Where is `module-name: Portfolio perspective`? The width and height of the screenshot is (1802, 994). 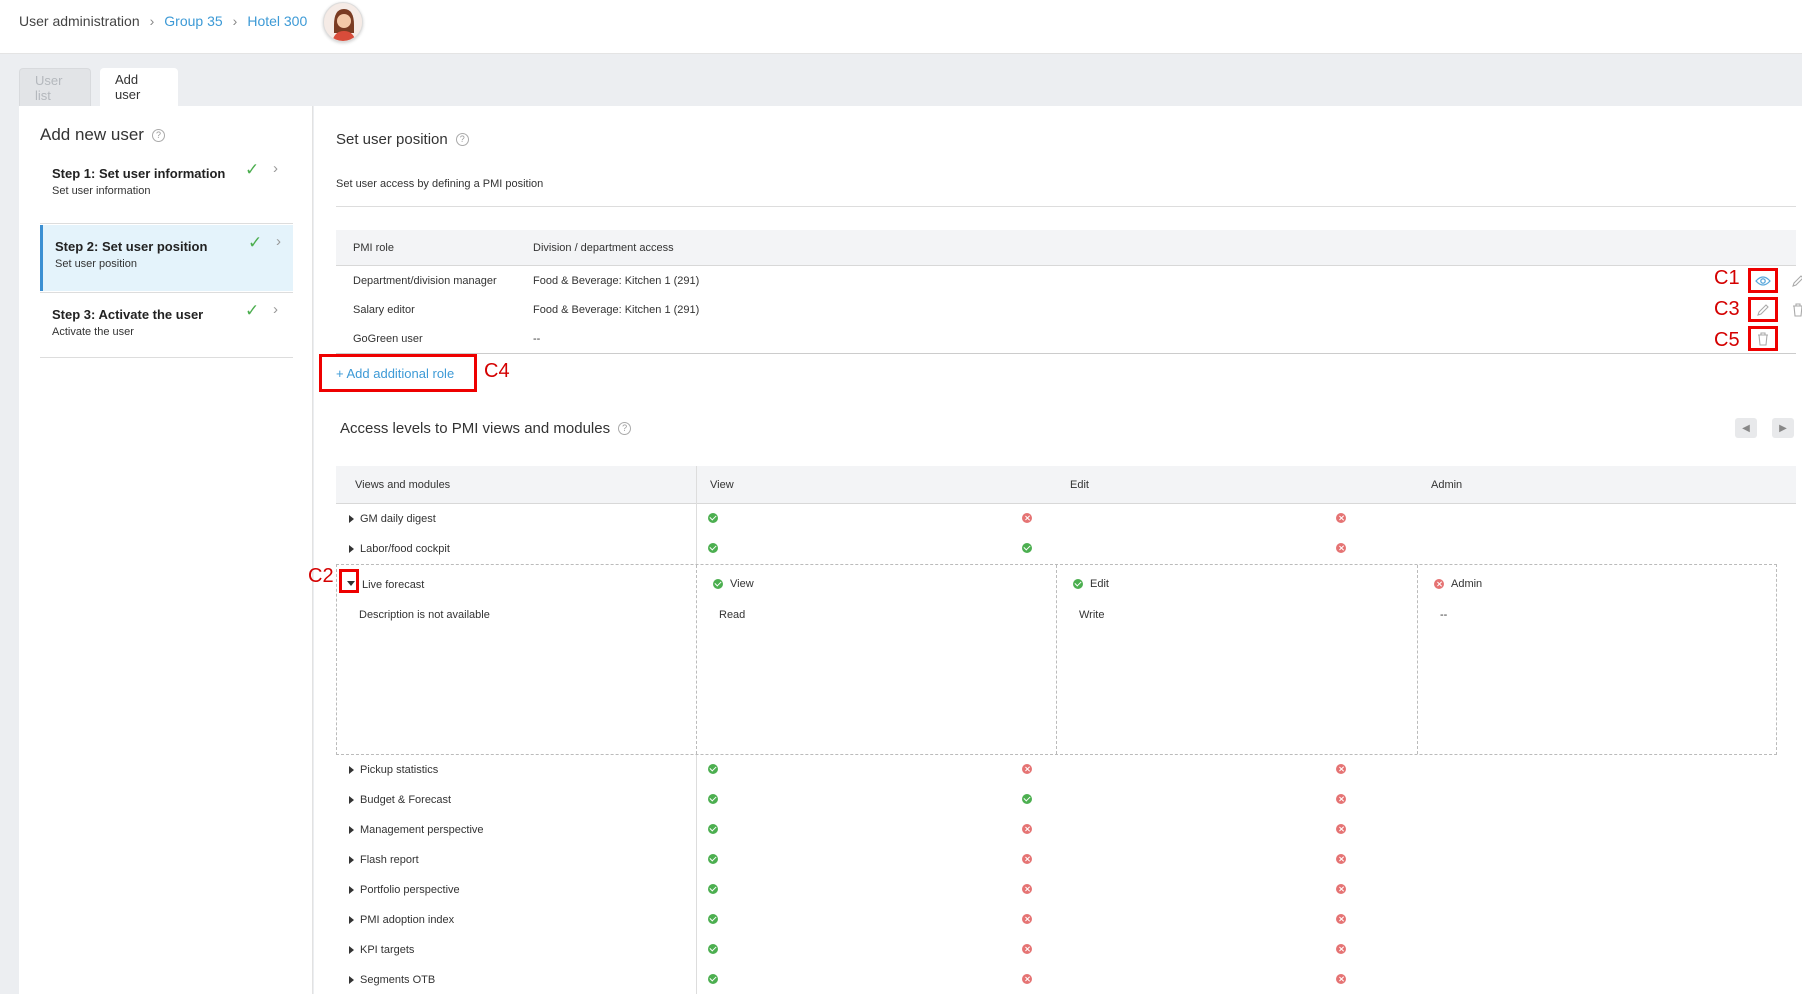
module-name: Portfolio perspective is located at coordinates (404, 890).